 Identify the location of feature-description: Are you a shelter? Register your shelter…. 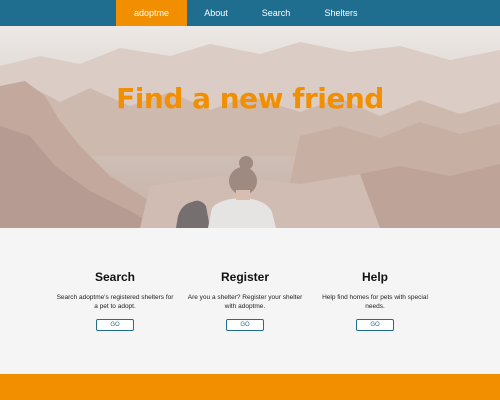
(245, 302).